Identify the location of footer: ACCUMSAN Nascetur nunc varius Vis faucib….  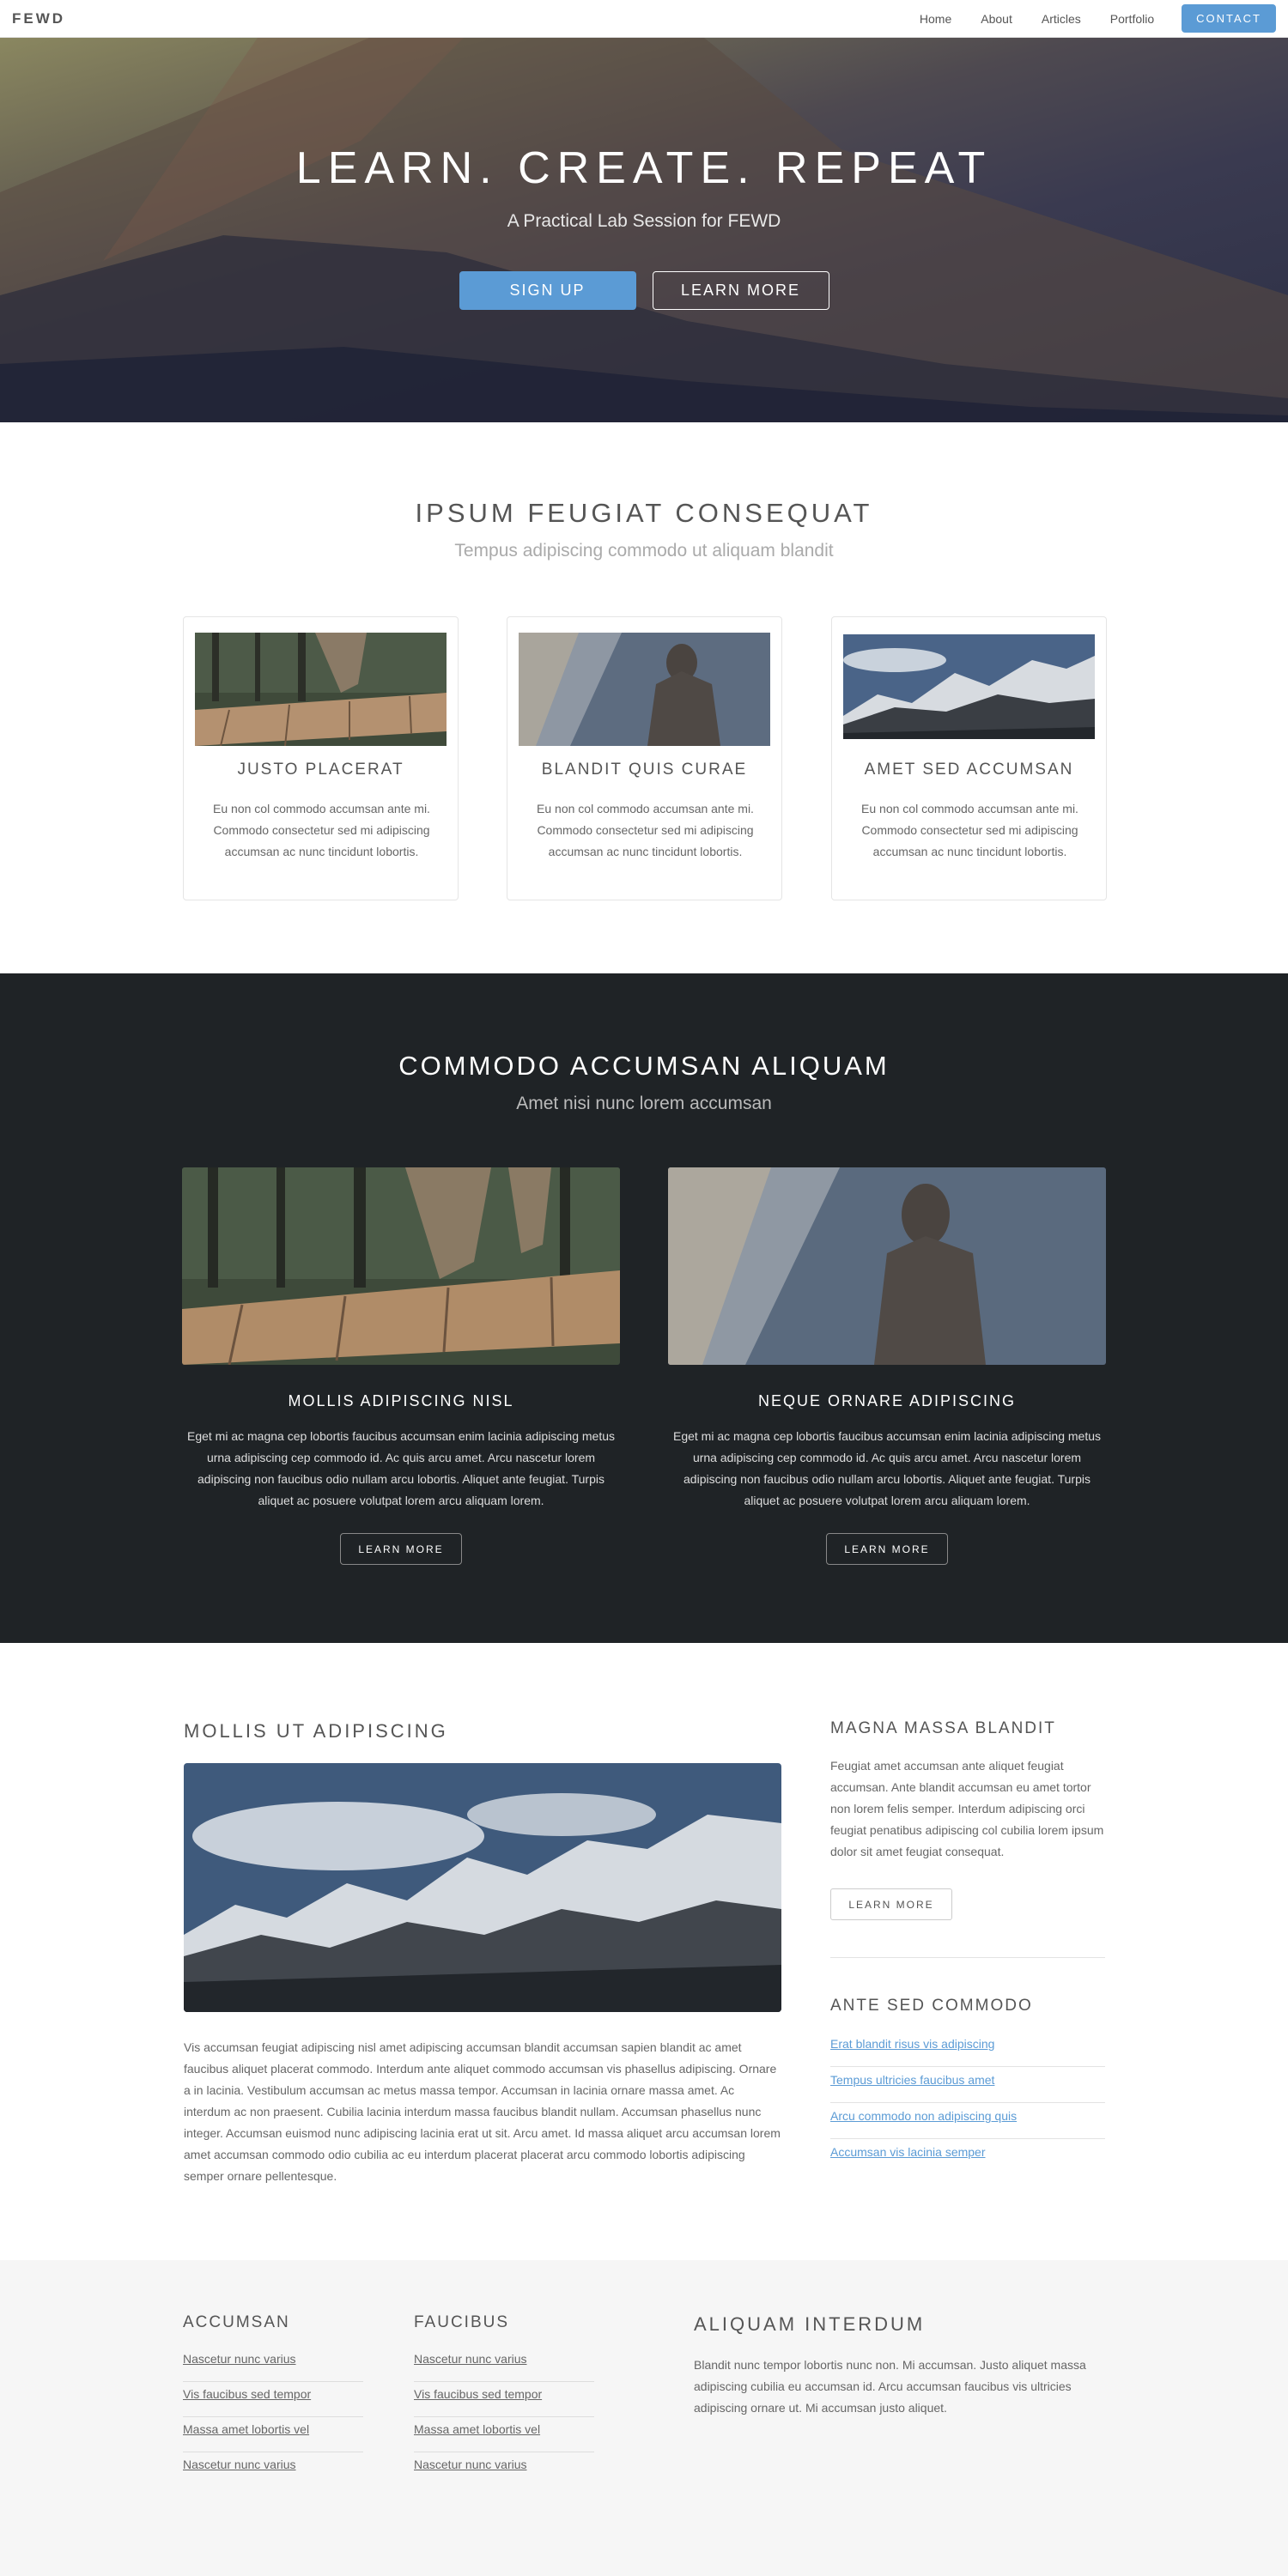
(644, 2418).